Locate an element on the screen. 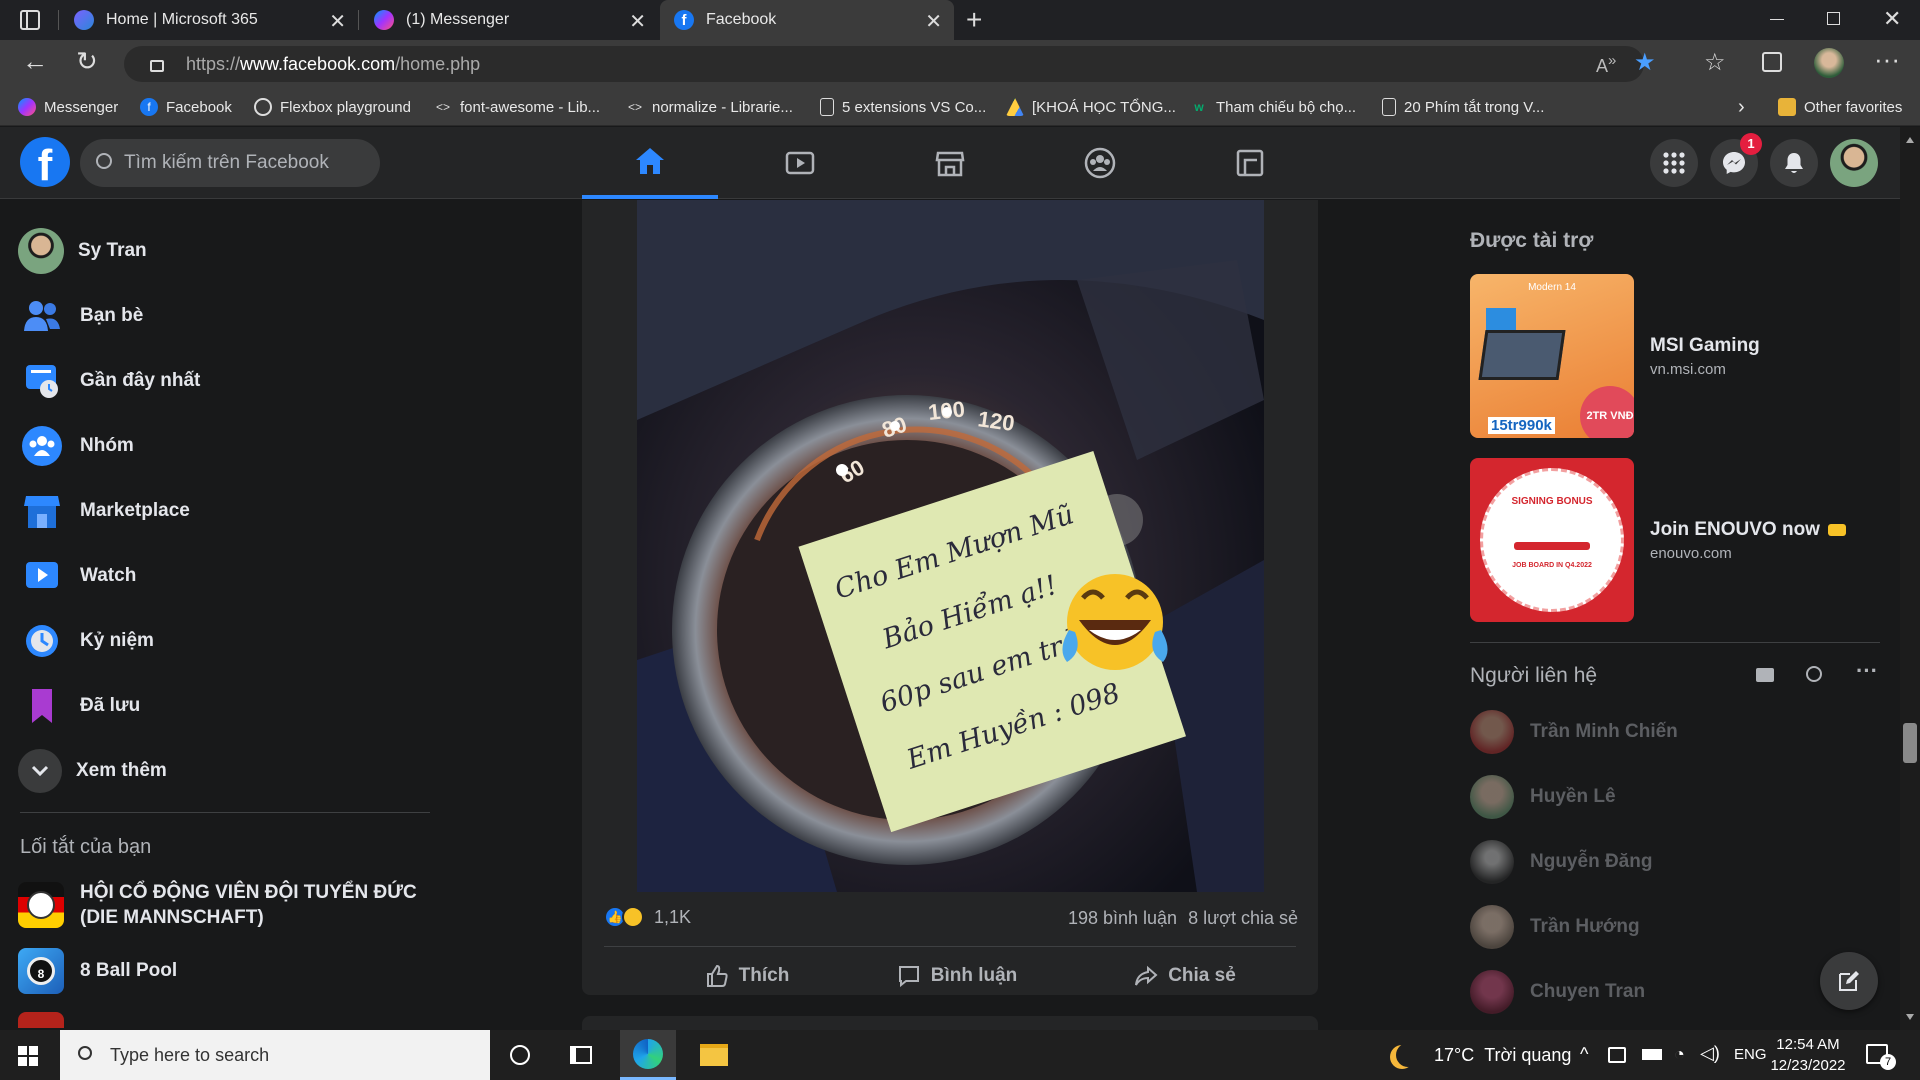 This screenshot has height=1080, width=1920. back-icon: ← is located at coordinates (35, 61).